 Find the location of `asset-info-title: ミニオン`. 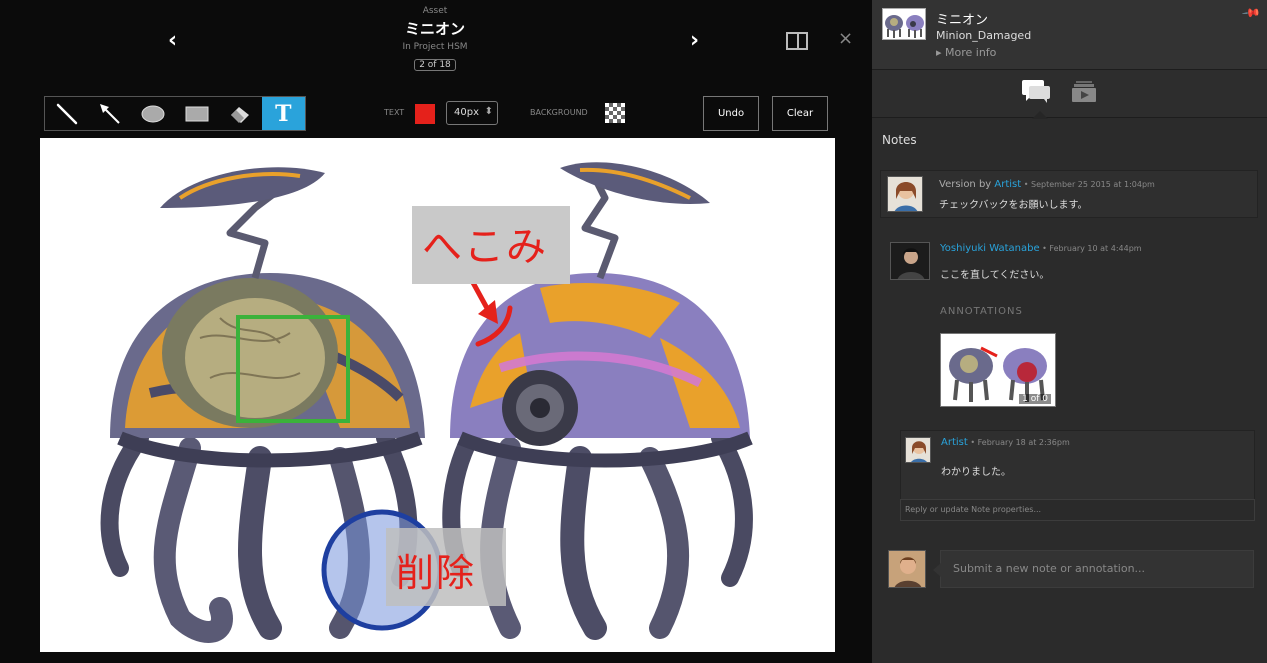

asset-info-title: ミニオン is located at coordinates (962, 20).